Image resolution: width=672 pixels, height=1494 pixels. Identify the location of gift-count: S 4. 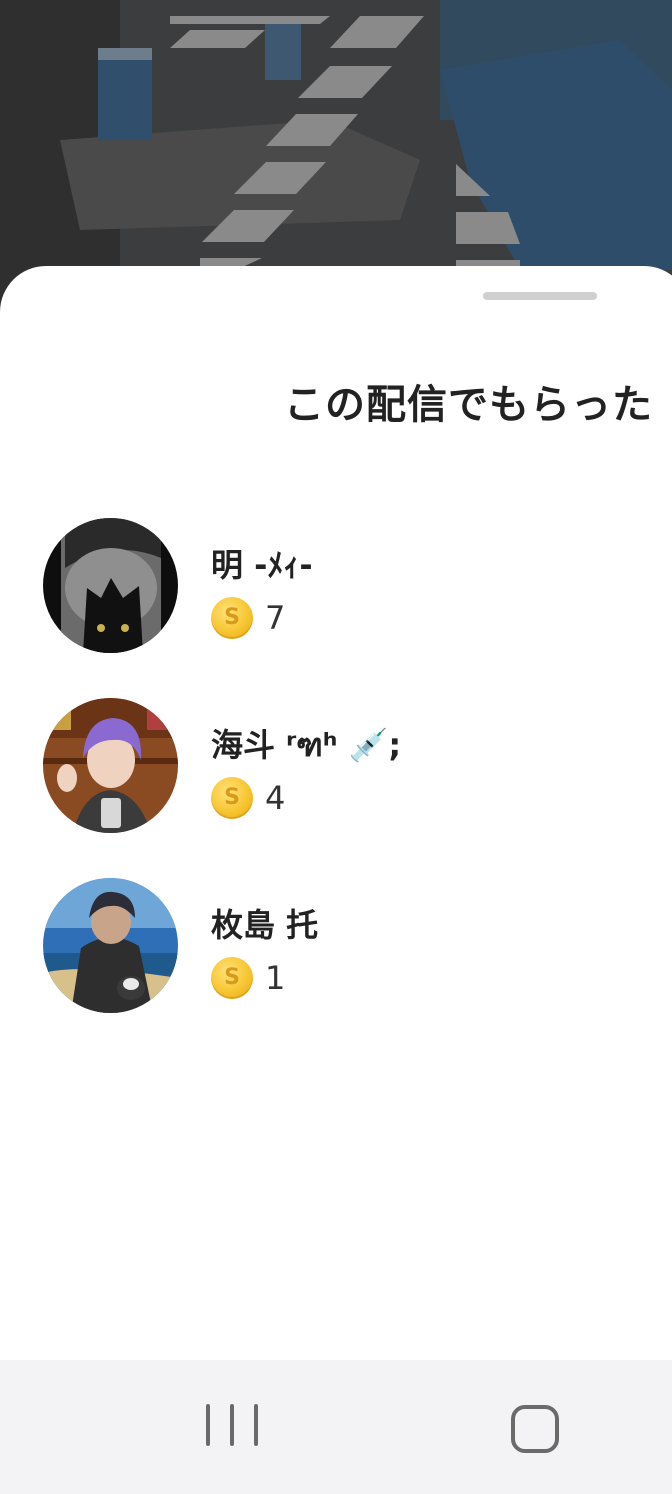
(248, 798).